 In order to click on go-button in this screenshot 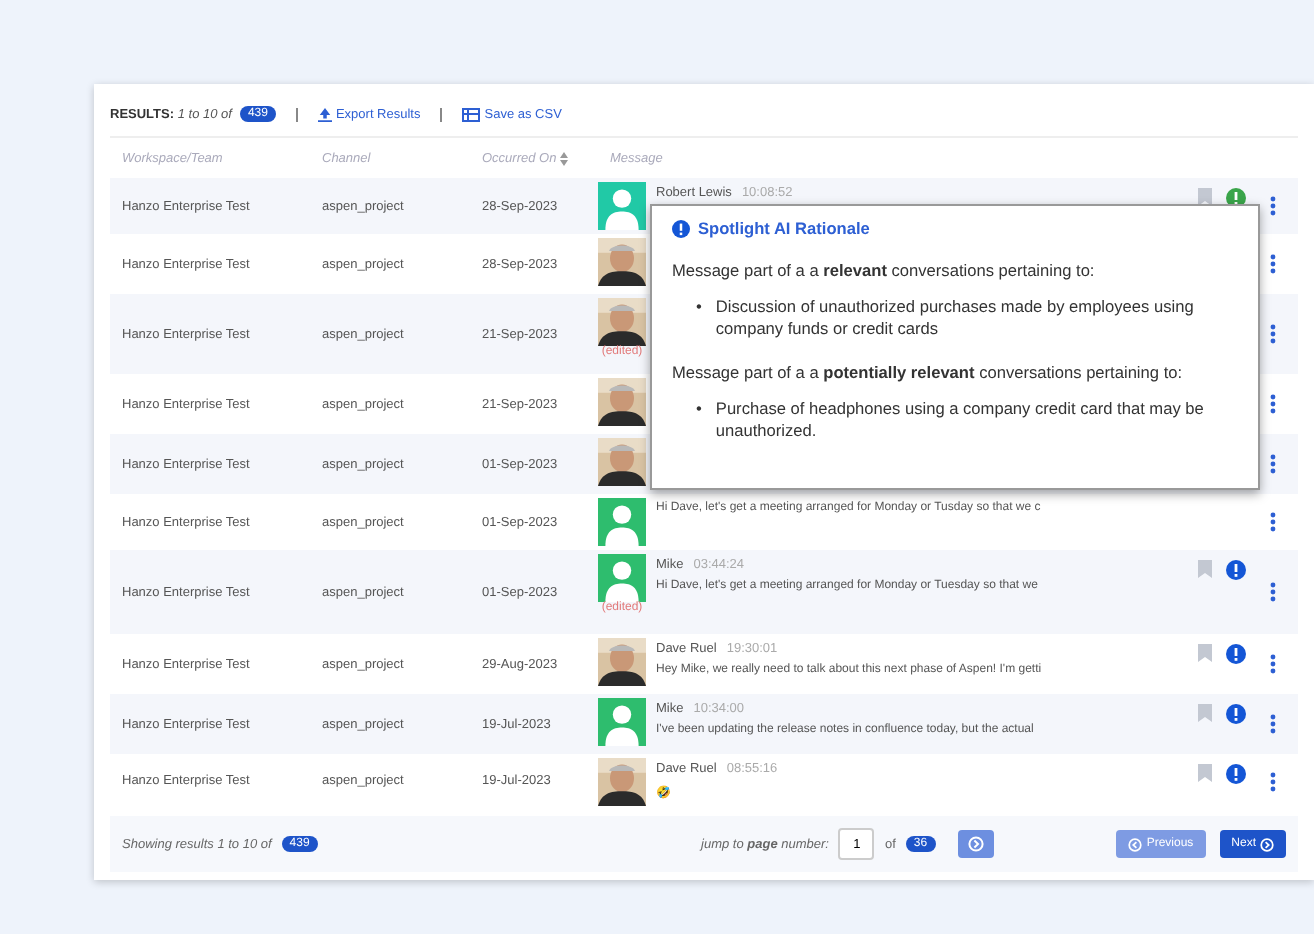, I will do `click(975, 844)`.